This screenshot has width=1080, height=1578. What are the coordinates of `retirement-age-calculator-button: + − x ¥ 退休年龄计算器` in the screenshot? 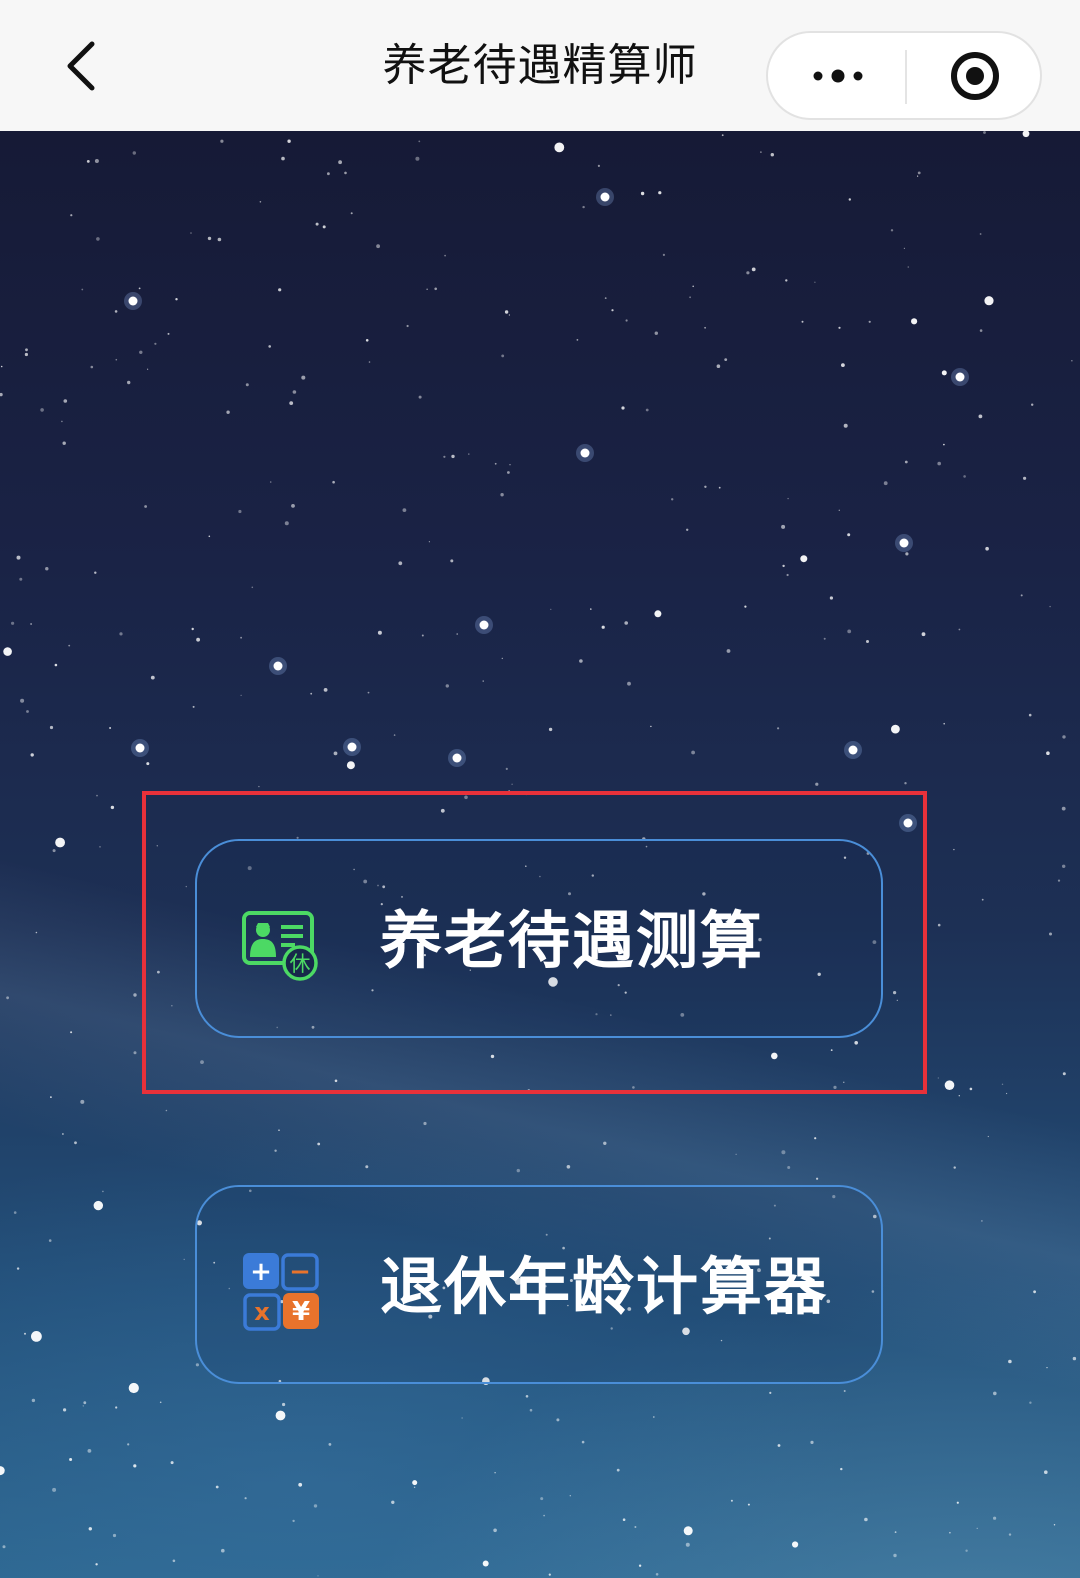 It's located at (539, 1284).